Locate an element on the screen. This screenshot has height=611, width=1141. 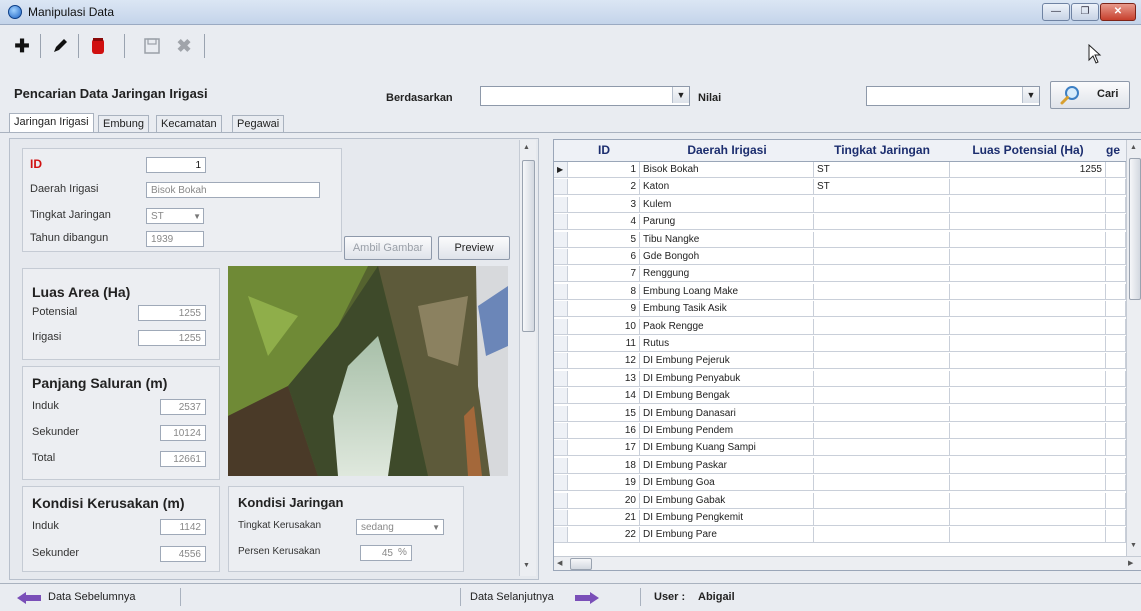
cell-daerah-irigasi: DI Embung Pendem is located at coordinates (727, 431).